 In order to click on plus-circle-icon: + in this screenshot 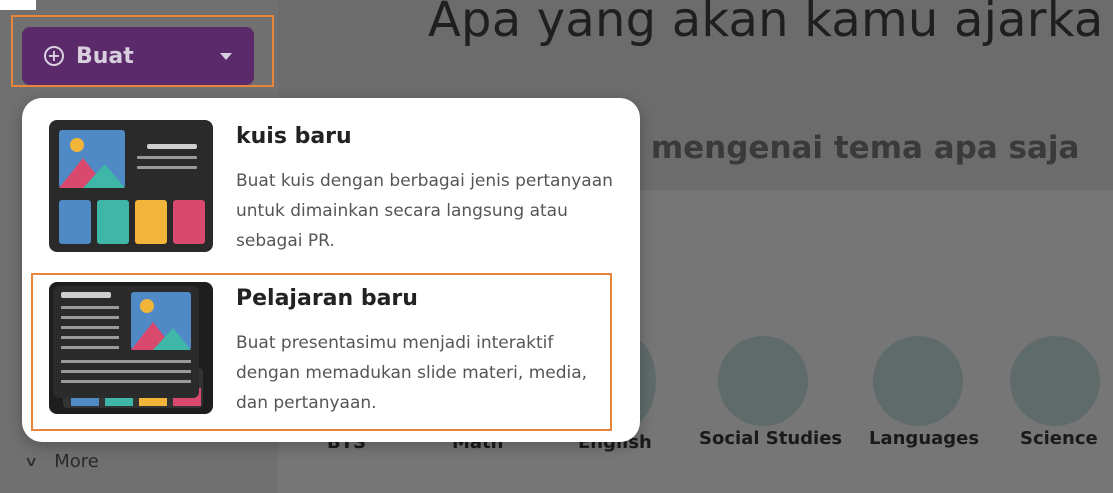, I will do `click(54, 56)`.